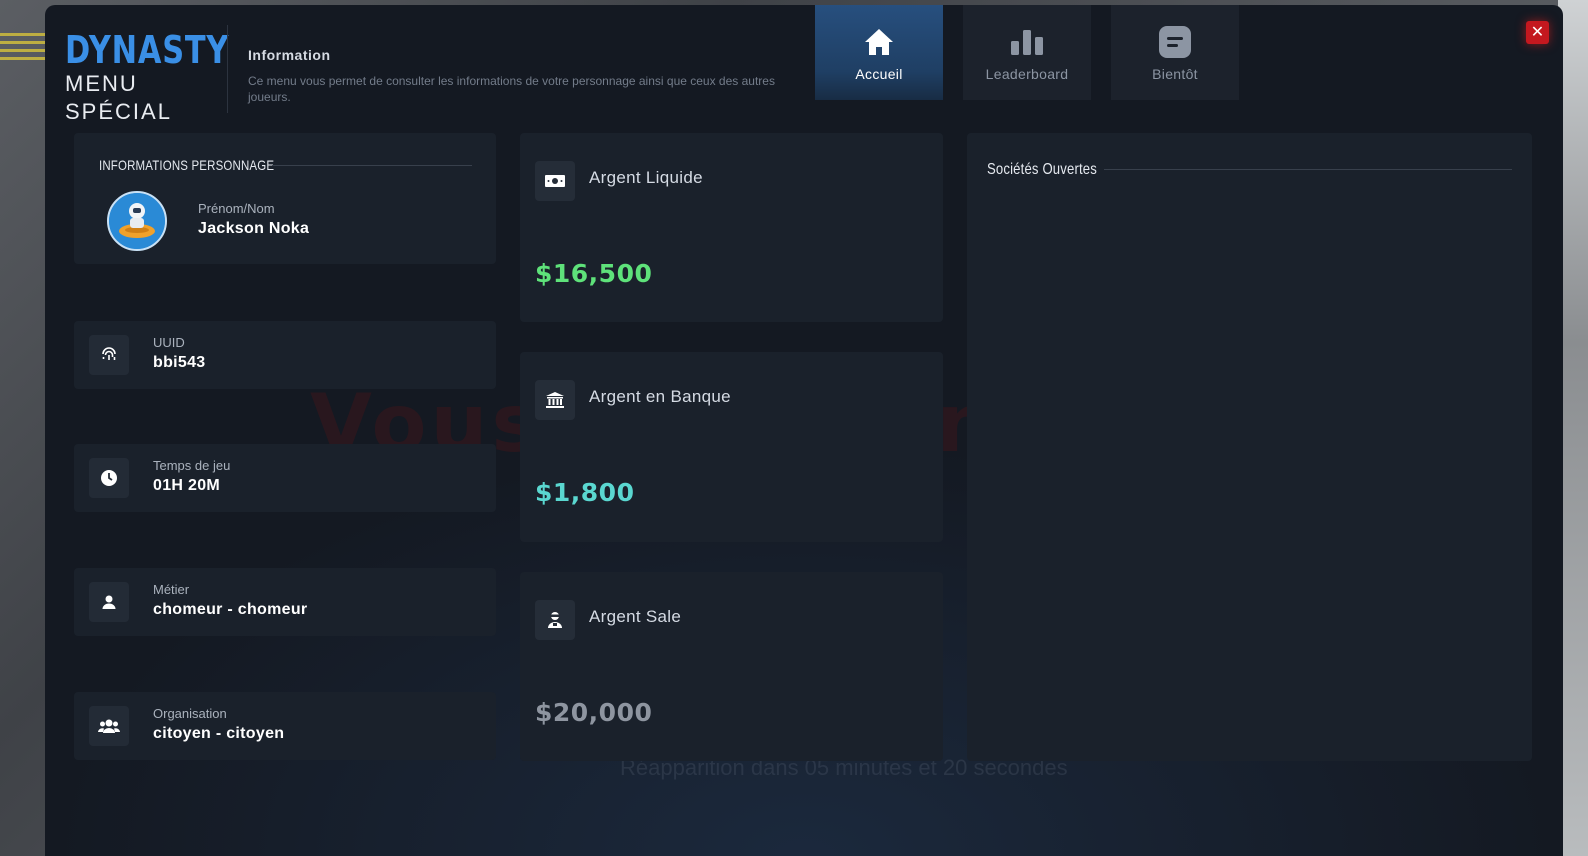 The width and height of the screenshot is (1588, 856). Describe the element at coordinates (646, 177) in the screenshot. I see `cash-label: Argent Liquide` at that location.